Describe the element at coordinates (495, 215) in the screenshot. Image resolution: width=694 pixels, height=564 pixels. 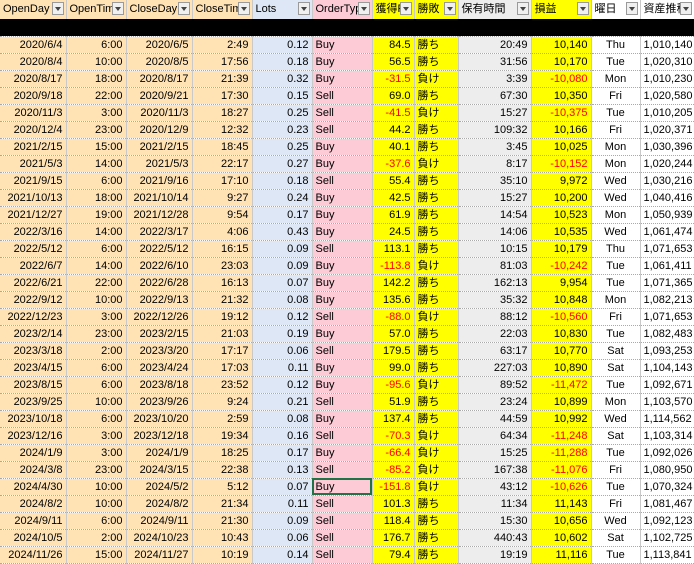
I see `hold-time-cell: 14:54` at that location.